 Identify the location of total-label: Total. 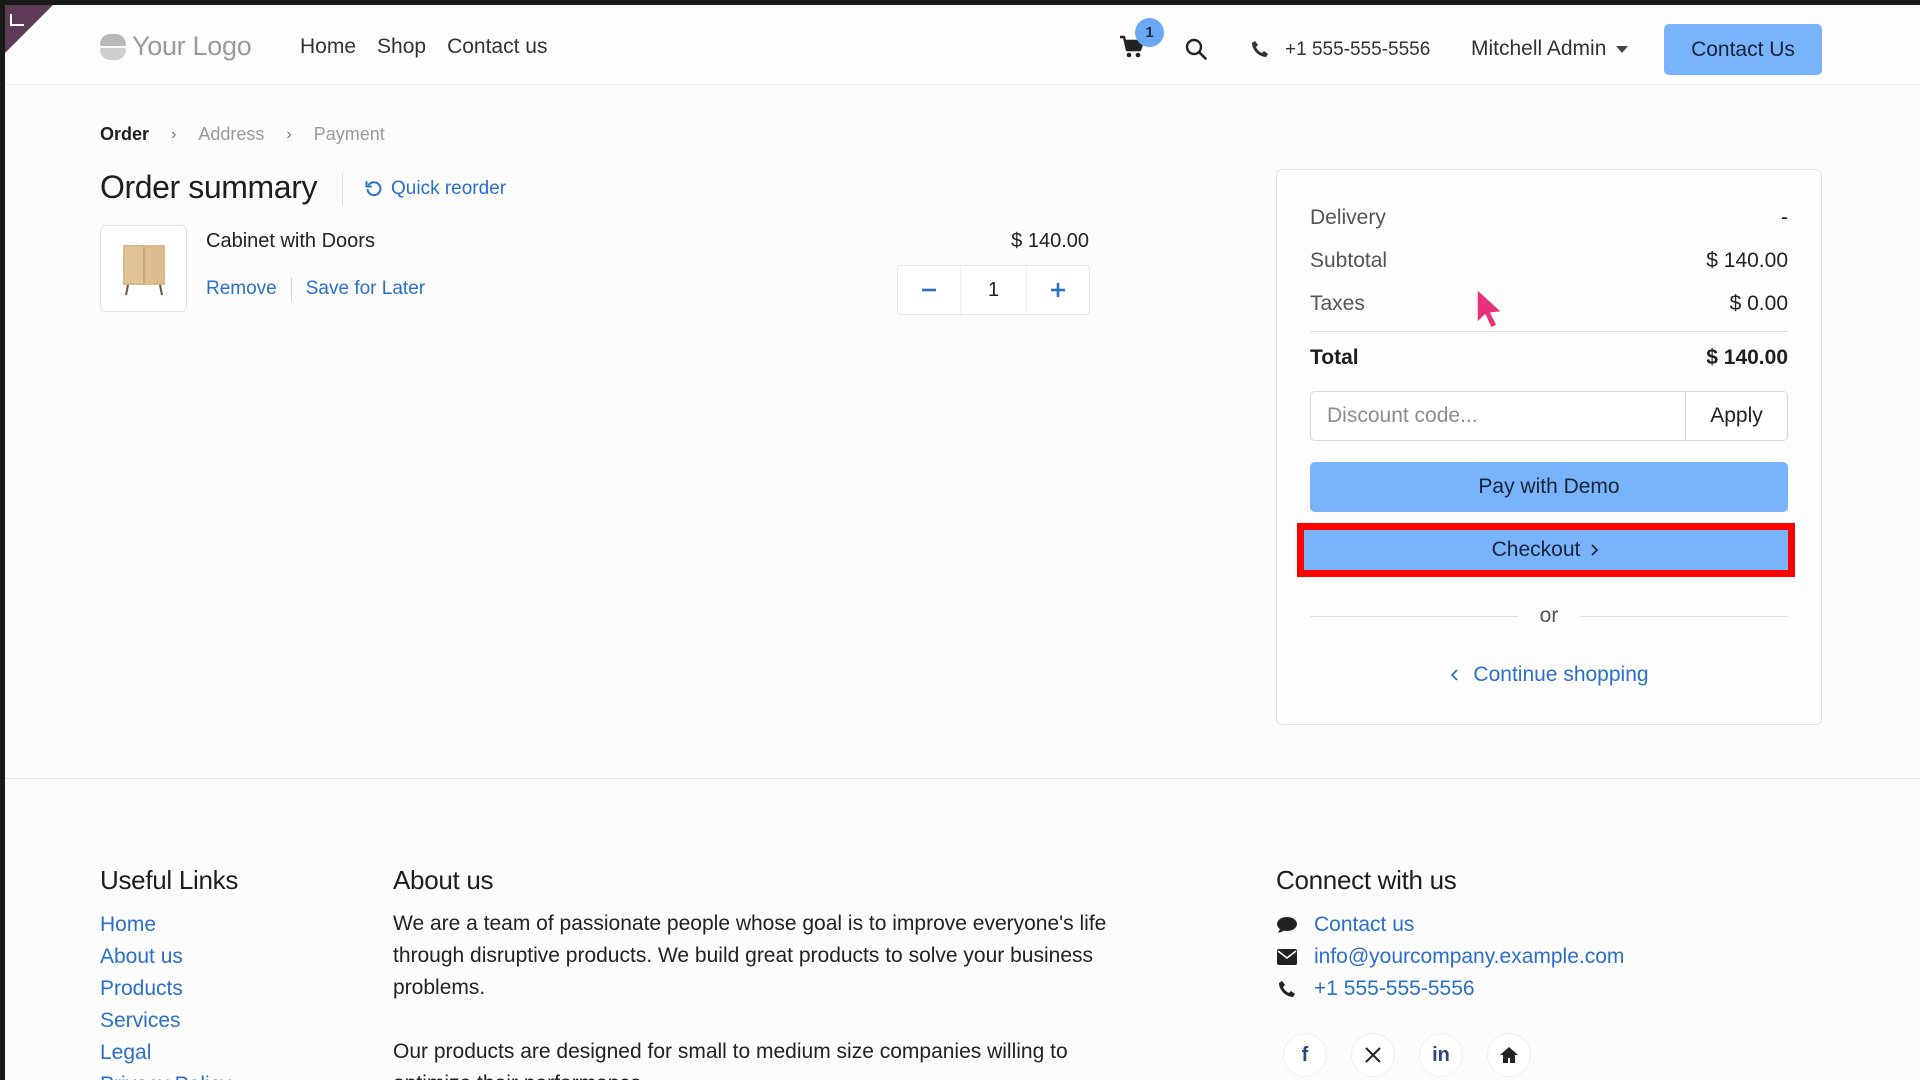
(1334, 357).